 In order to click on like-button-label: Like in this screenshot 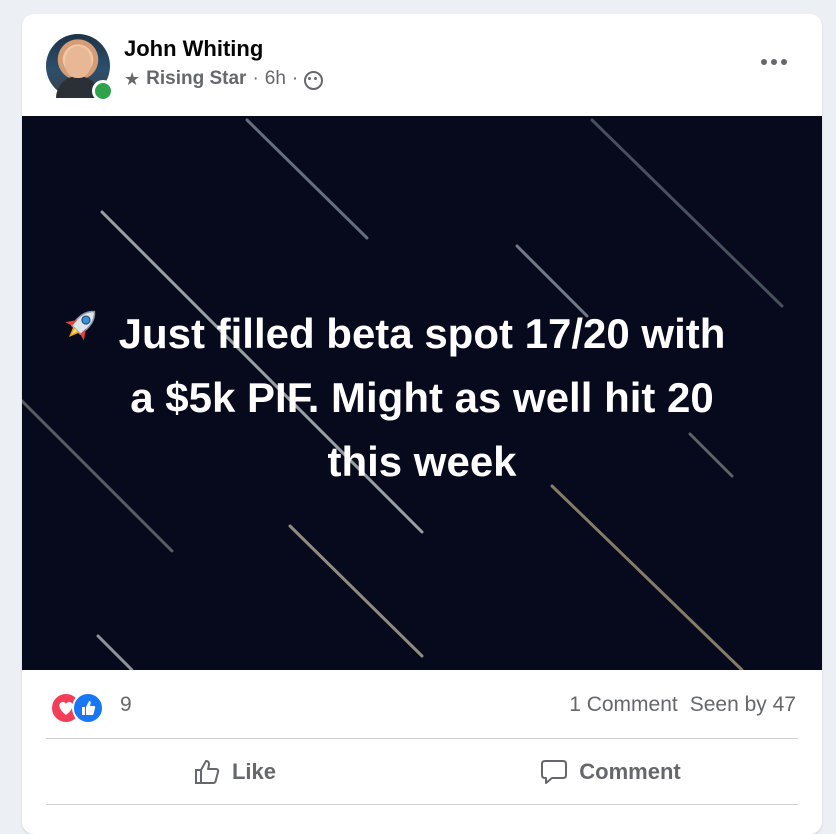, I will do `click(254, 771)`.